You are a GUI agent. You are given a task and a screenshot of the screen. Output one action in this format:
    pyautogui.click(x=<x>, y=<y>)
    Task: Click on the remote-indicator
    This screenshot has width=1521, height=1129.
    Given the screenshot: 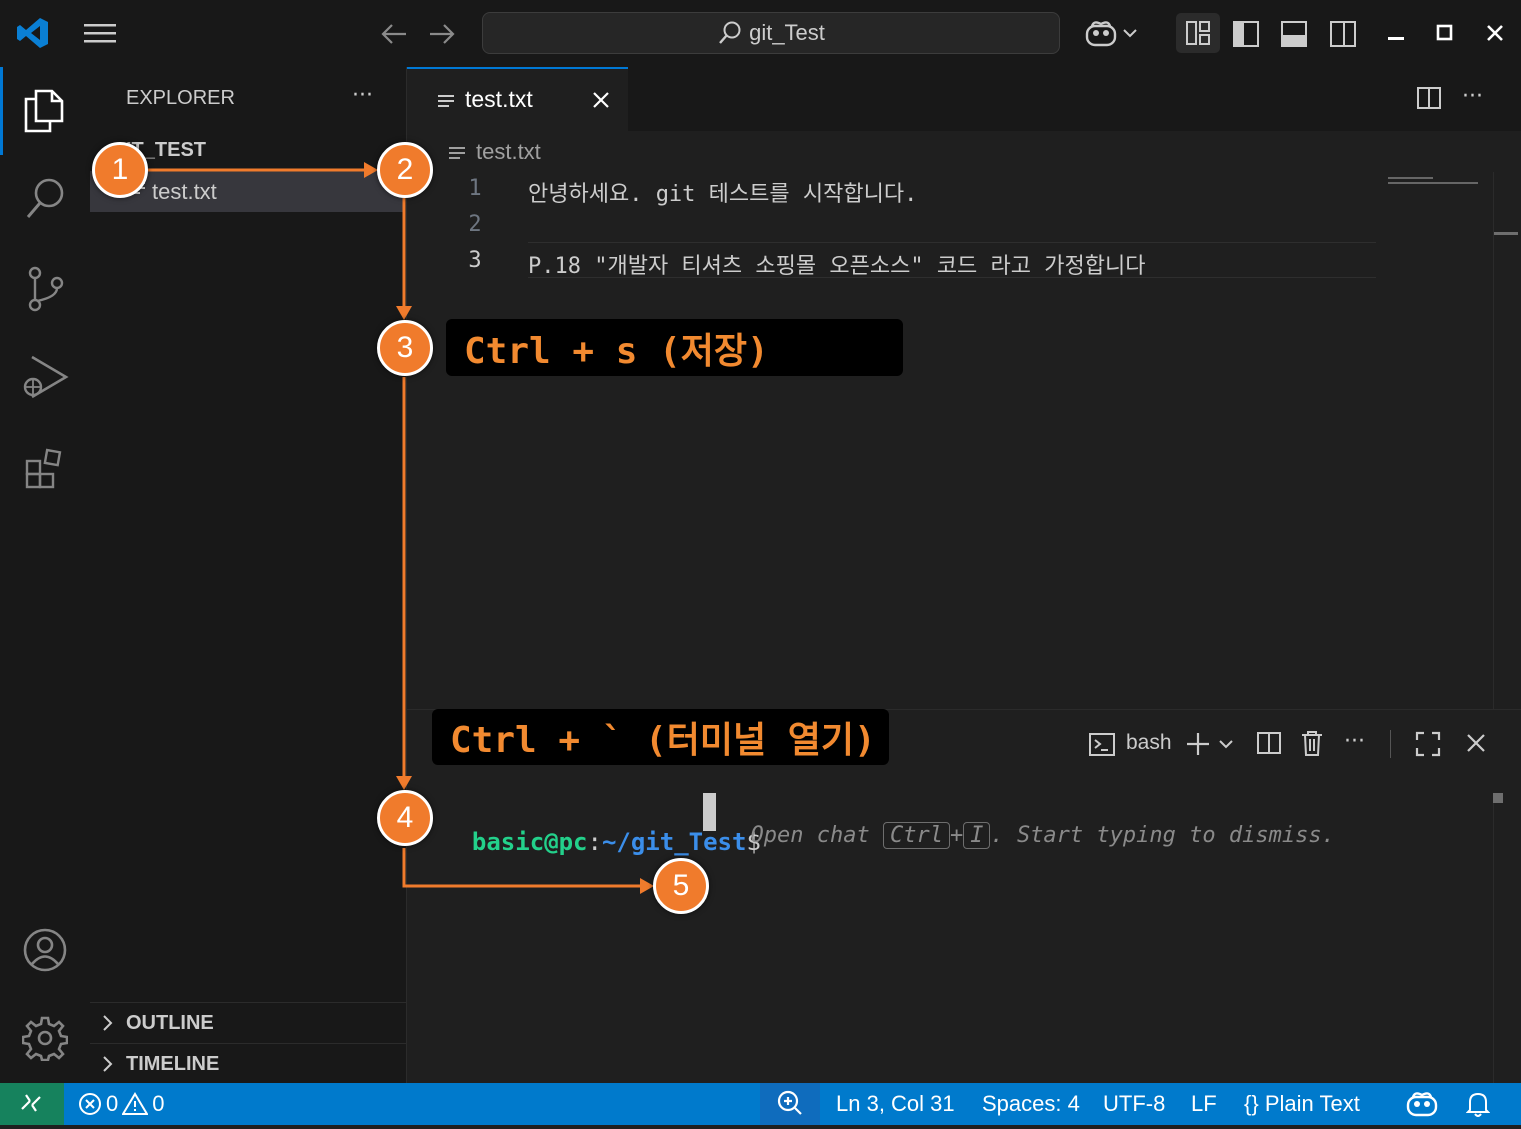 What is the action you would take?
    pyautogui.click(x=32, y=1104)
    